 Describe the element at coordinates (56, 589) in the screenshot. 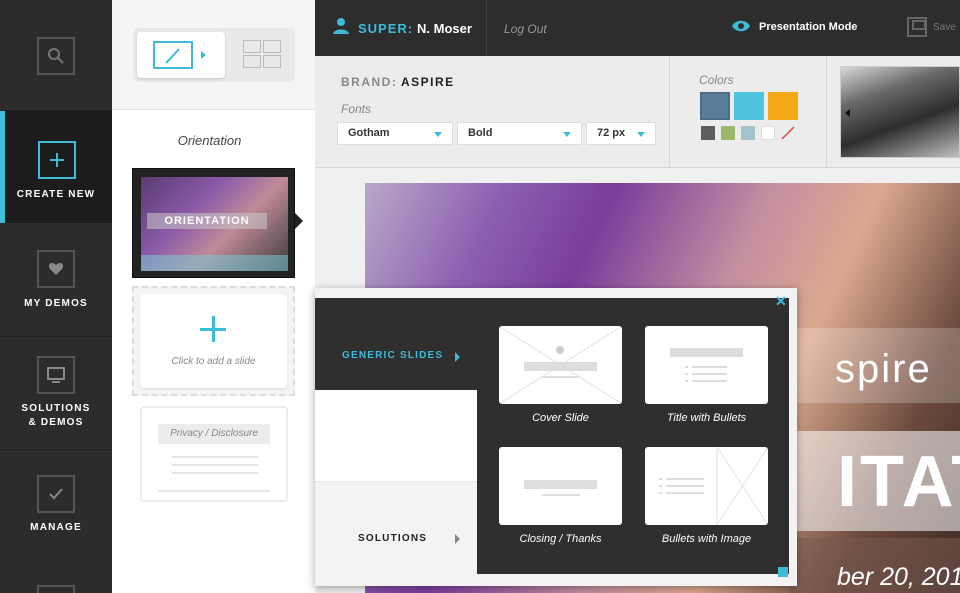

I see `more-icon` at that location.